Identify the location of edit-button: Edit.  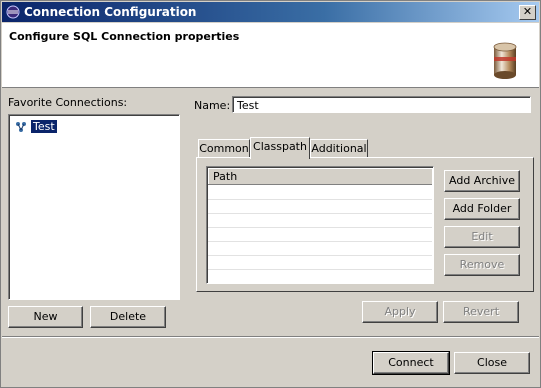
(482, 237).